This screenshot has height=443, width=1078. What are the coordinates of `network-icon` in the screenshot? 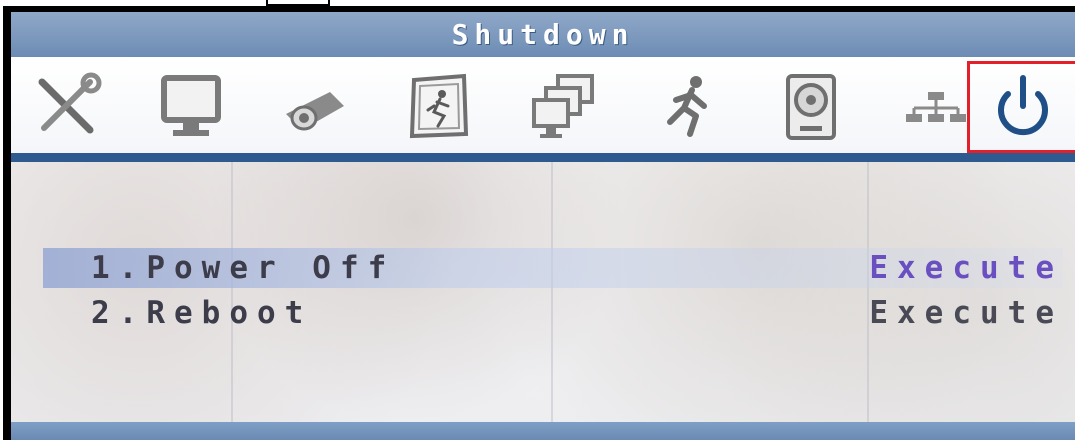 It's located at (935, 107).